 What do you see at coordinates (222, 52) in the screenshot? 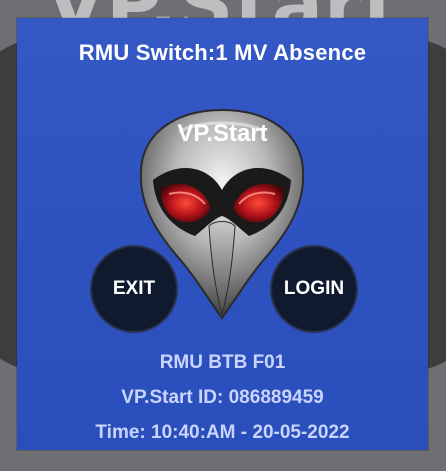
I see `dialog-title: RMU Switch:1 MV Absence` at bounding box center [222, 52].